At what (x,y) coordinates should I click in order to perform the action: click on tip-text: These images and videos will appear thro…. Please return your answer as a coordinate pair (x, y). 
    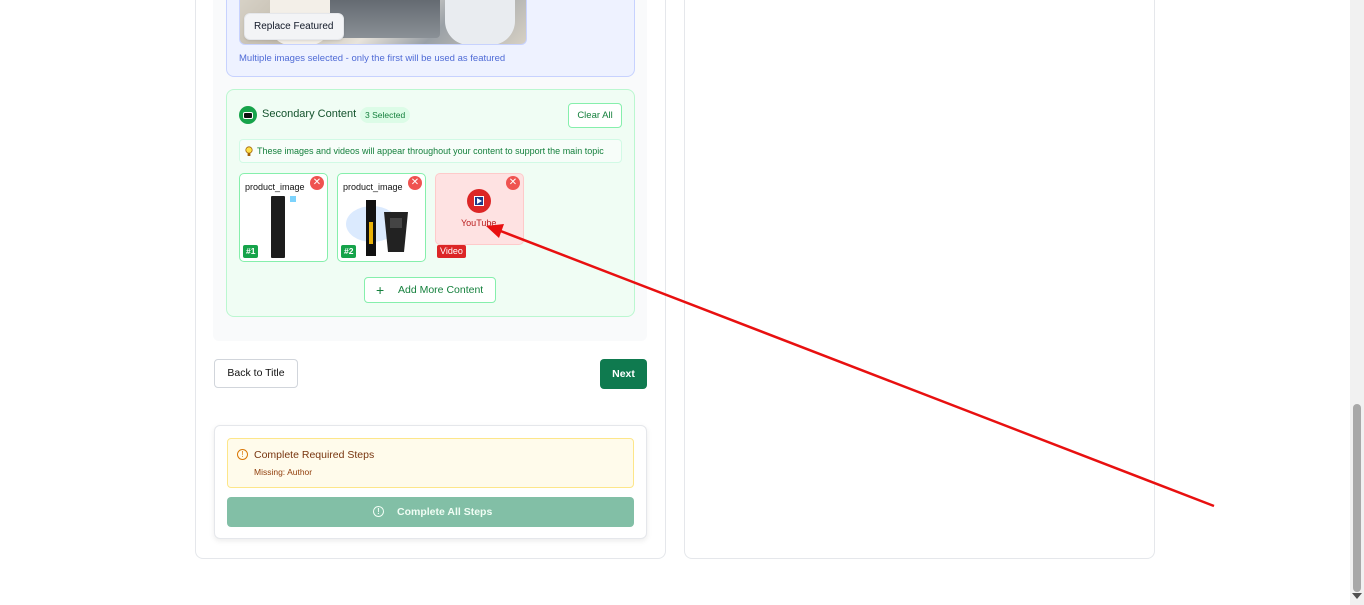
    Looking at the image, I should click on (430, 151).